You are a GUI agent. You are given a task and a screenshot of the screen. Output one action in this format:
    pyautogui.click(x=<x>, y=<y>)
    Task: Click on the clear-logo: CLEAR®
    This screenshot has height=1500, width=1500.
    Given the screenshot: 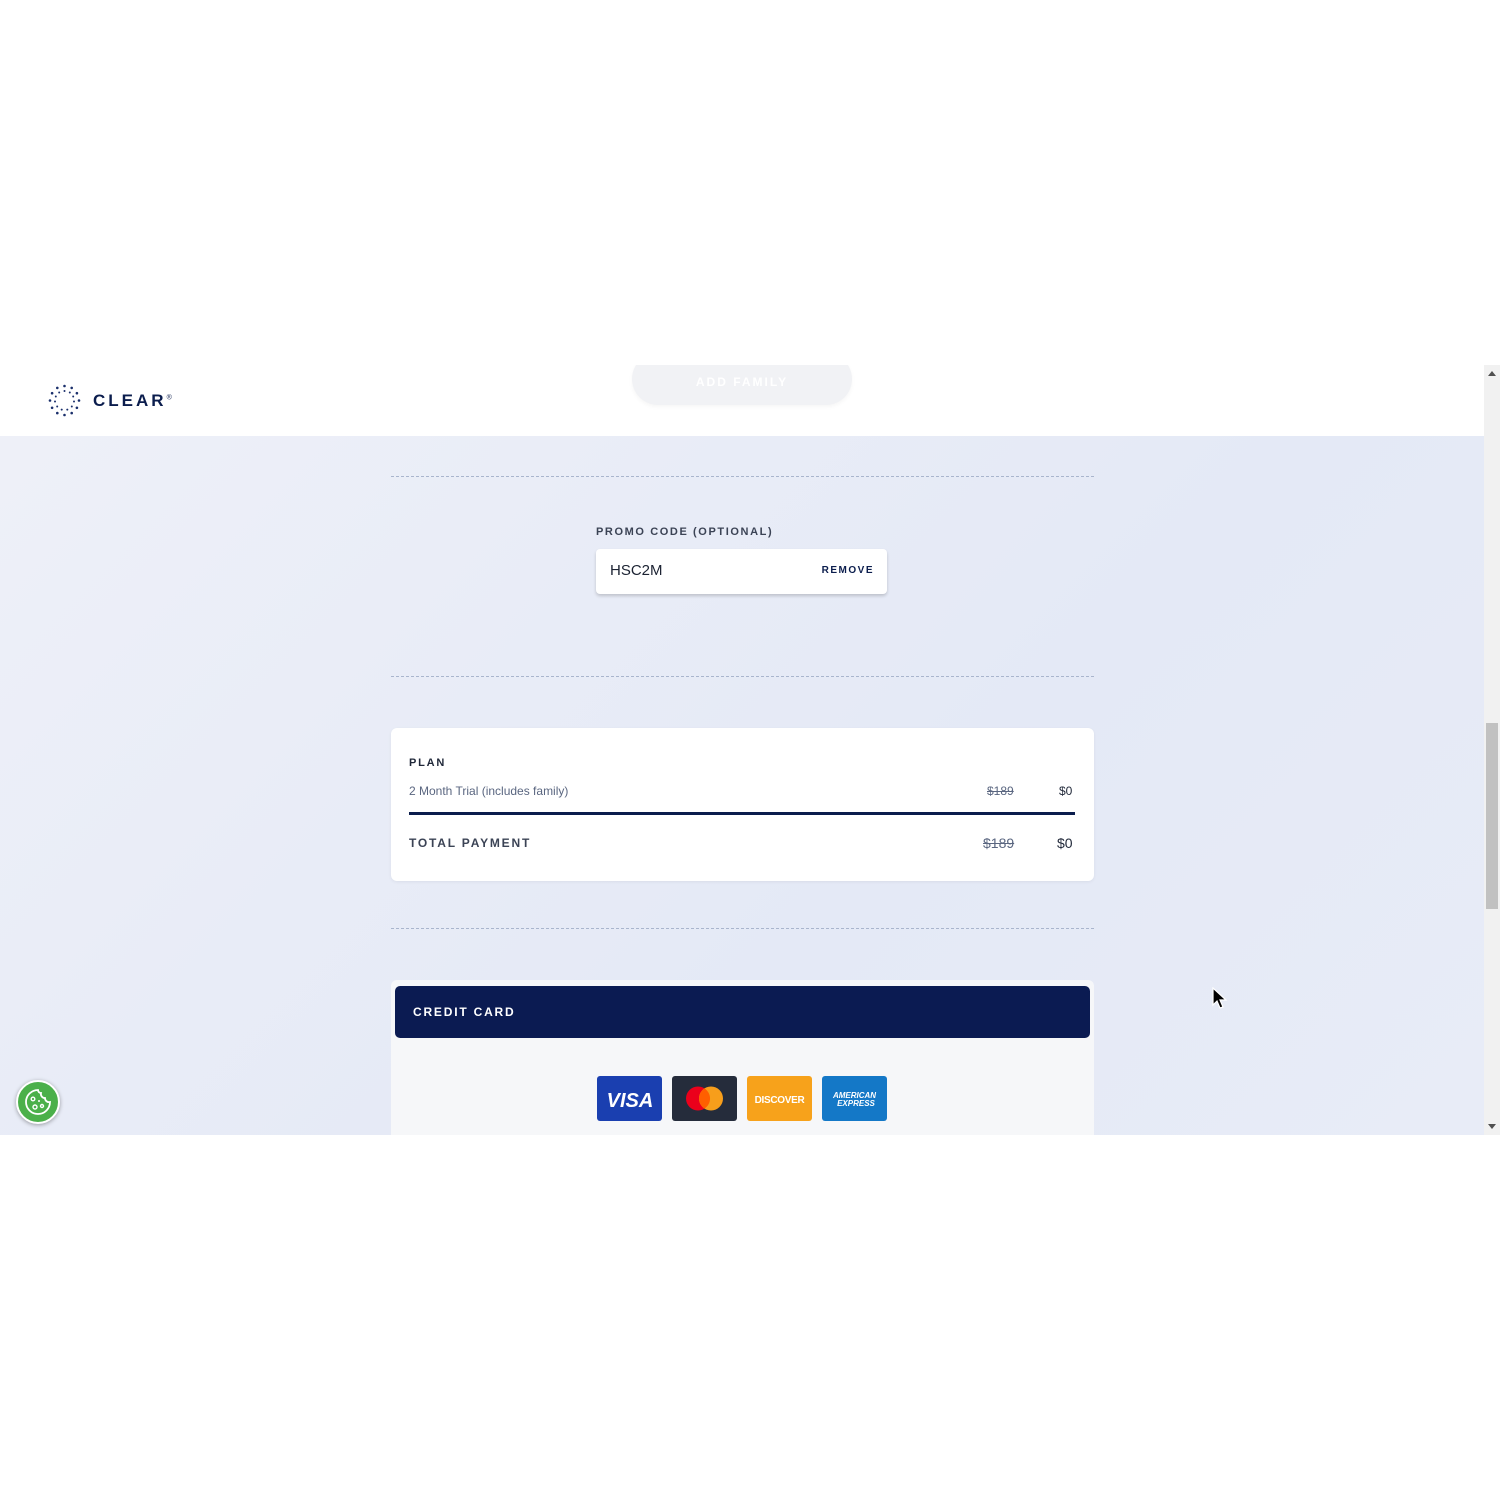 What is the action you would take?
    pyautogui.click(x=110, y=400)
    